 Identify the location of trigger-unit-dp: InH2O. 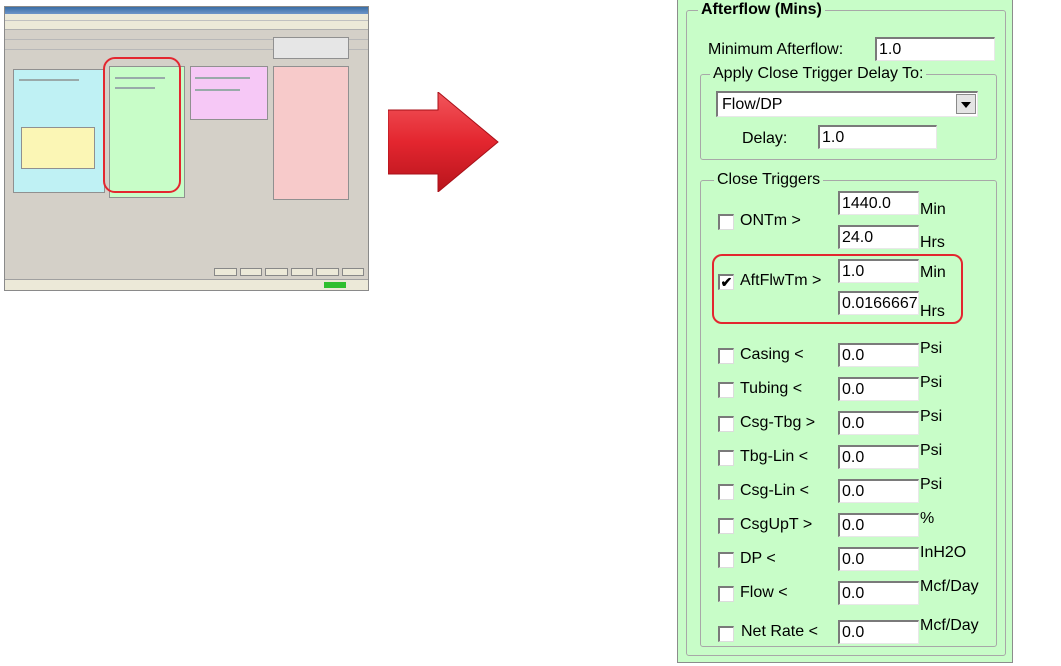
(943, 552).